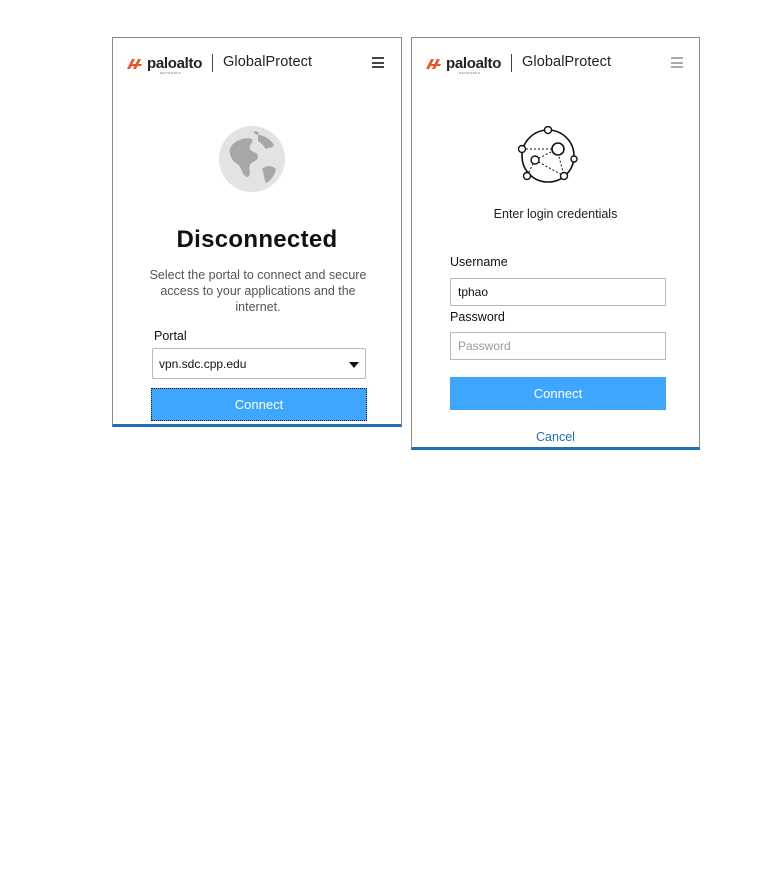 Image resolution: width=777 pixels, height=881 pixels. I want to click on portal-label: Portal, so click(170, 336).